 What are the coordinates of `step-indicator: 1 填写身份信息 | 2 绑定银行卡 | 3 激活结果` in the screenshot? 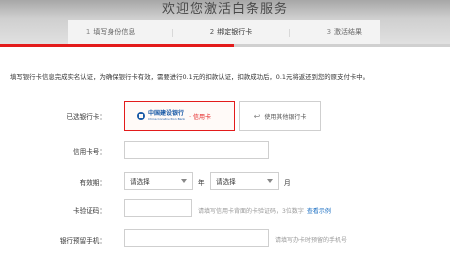 It's located at (224, 32).